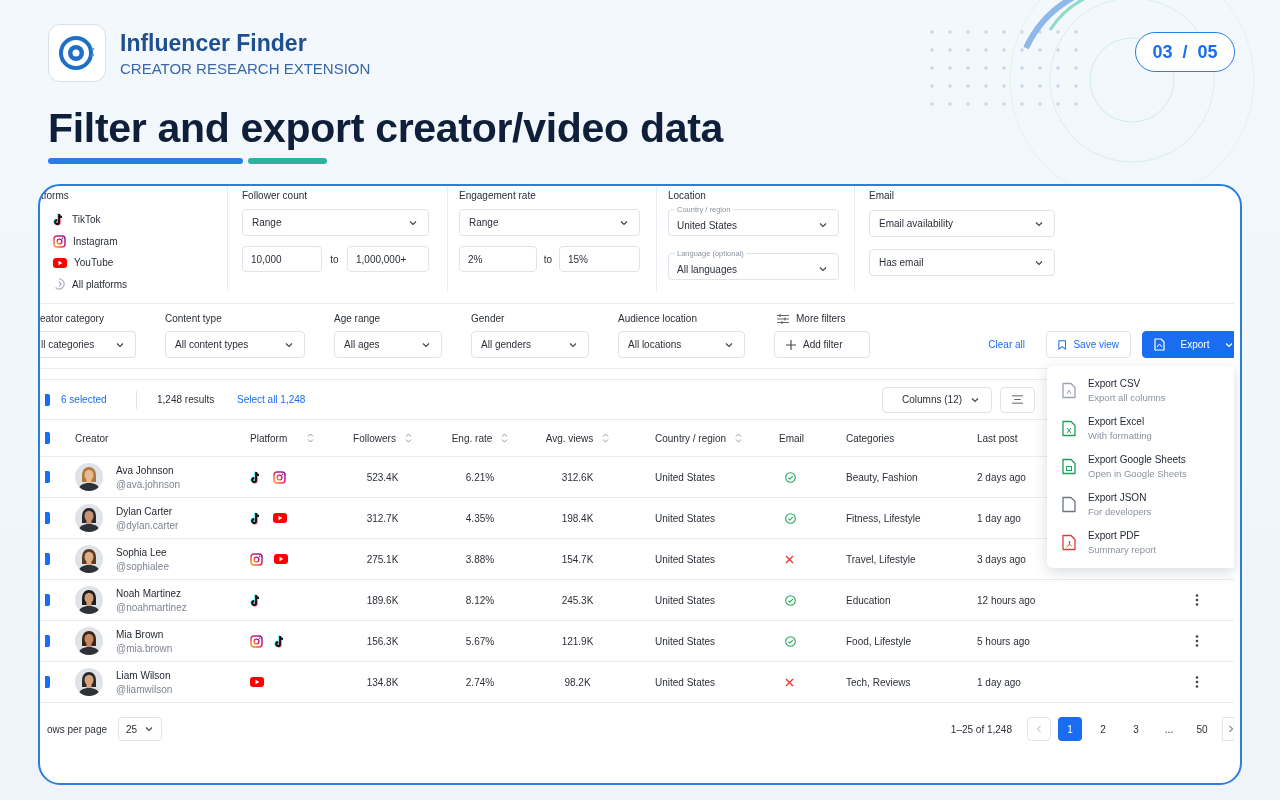 The width and height of the screenshot is (1280, 800). Describe the element at coordinates (1103, 729) in the screenshot. I see `page-button: 2` at that location.